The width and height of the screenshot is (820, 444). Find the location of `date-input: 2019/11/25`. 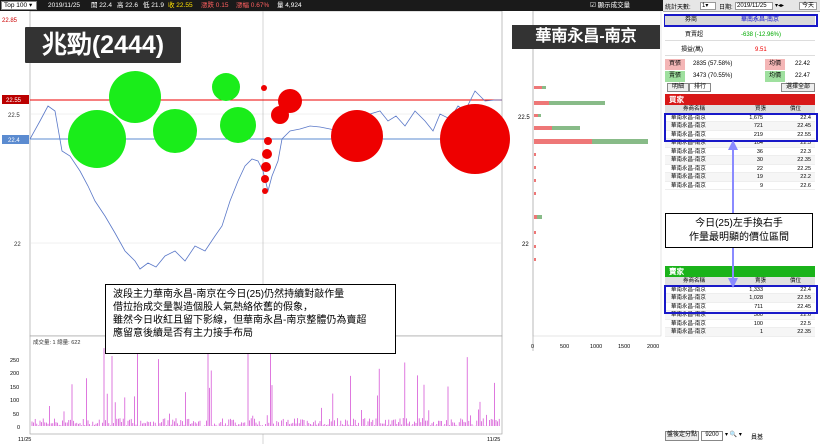

date-input: 2019/11/25 is located at coordinates (754, 6).